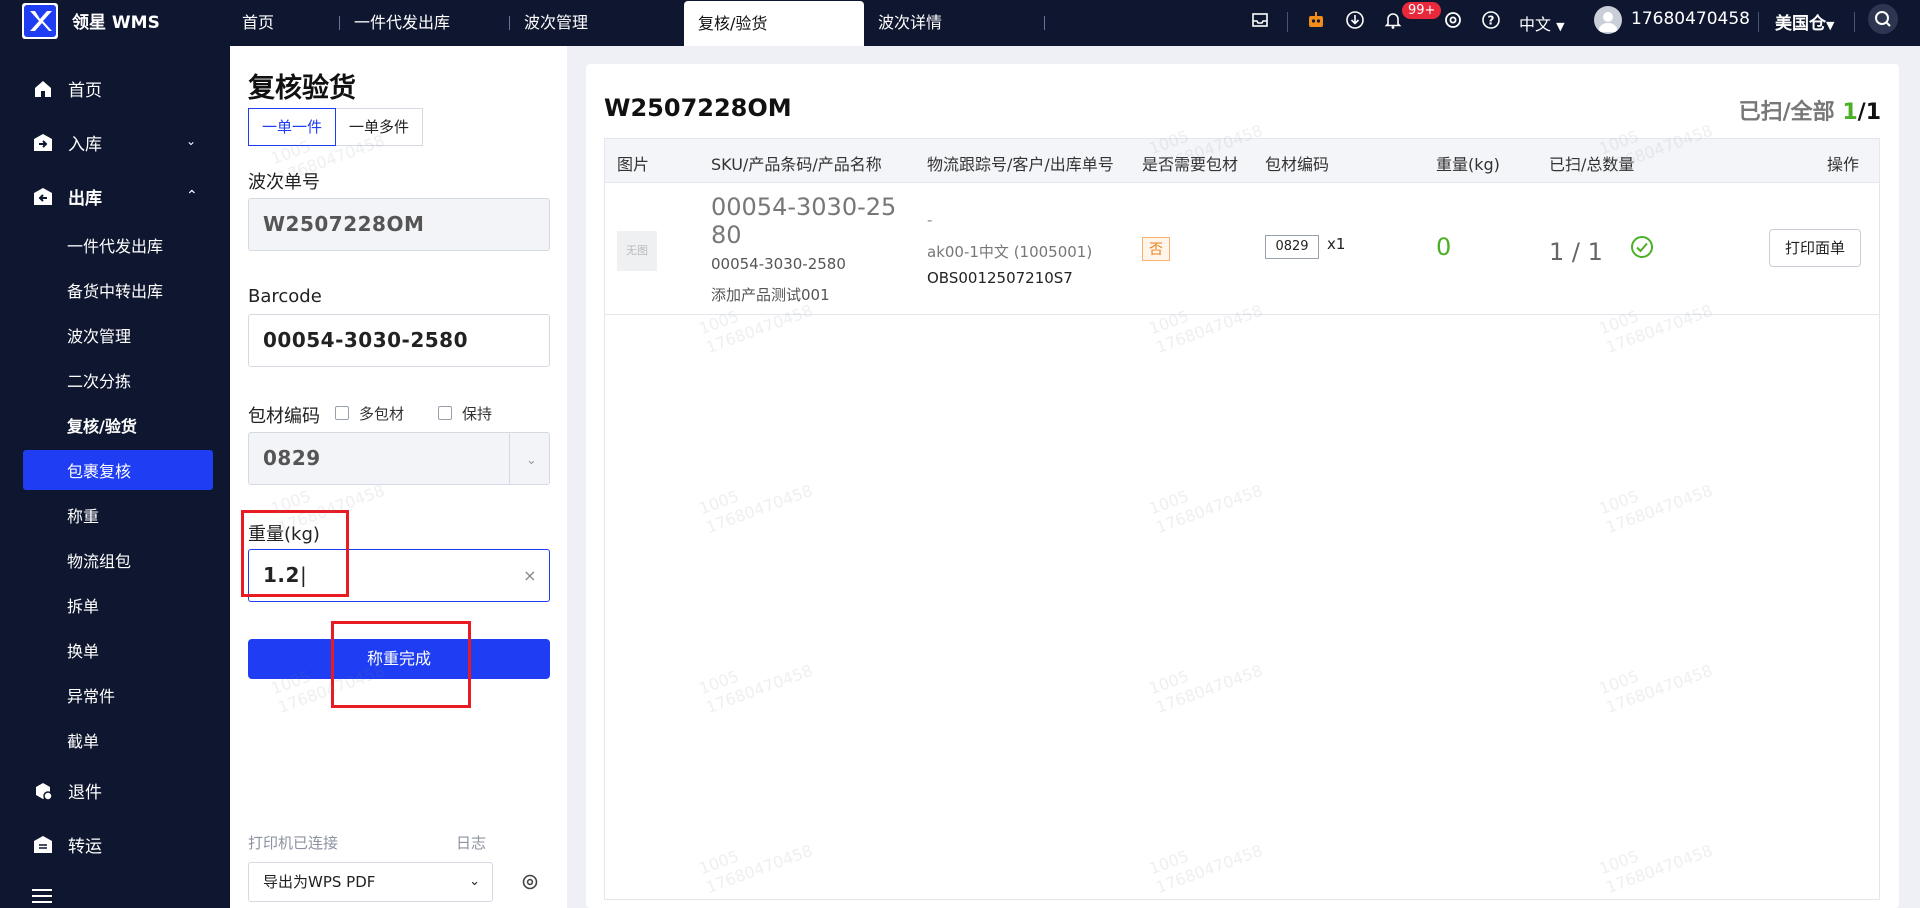  I want to click on help-icon: ?, so click(1491, 20).